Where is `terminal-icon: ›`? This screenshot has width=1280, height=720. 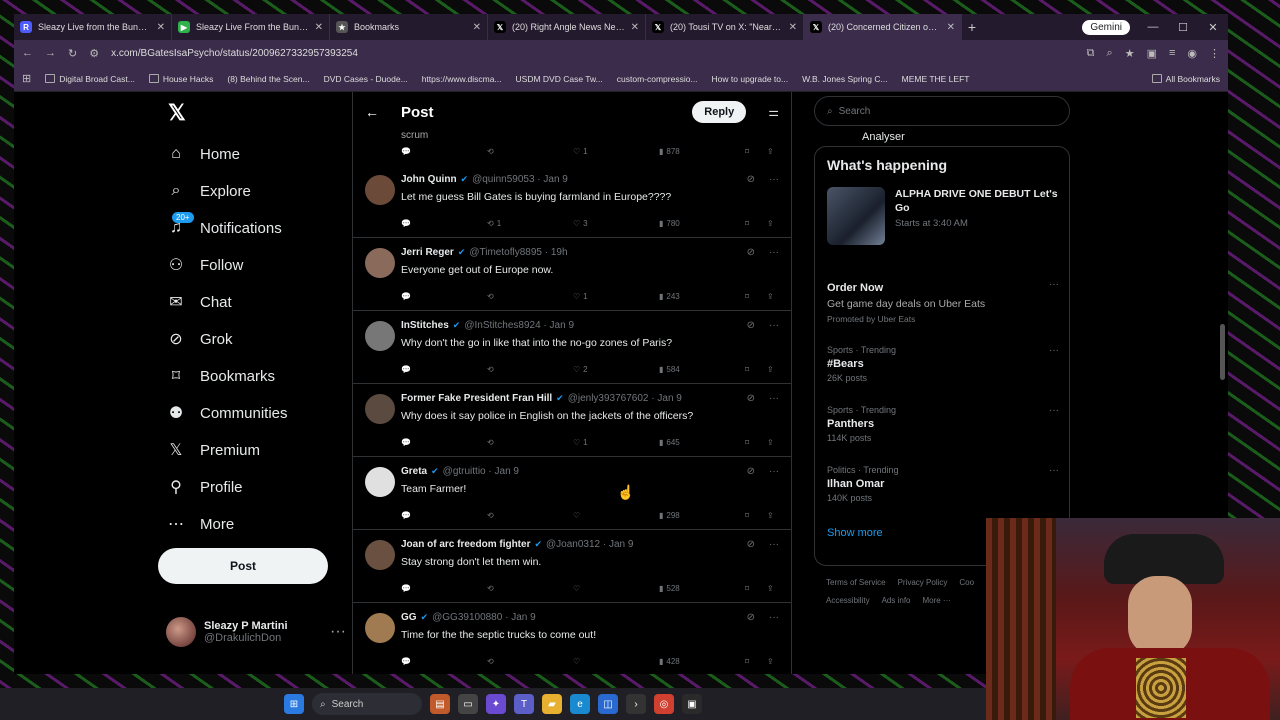 terminal-icon: › is located at coordinates (636, 704).